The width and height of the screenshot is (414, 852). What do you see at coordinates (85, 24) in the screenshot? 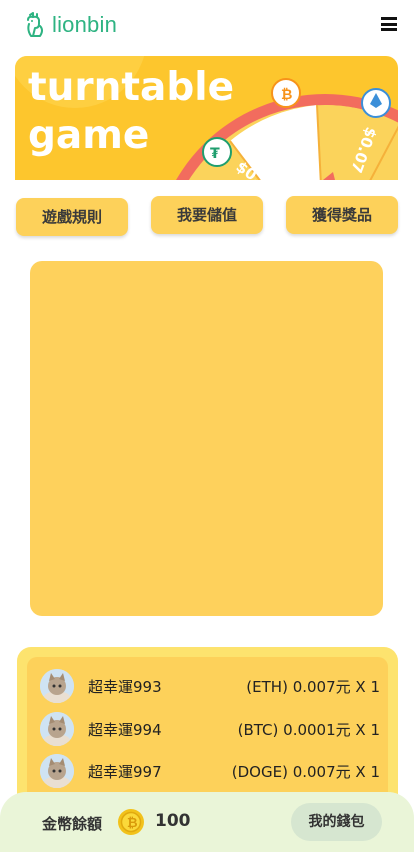
I see `logo-text: lionbin` at bounding box center [85, 24].